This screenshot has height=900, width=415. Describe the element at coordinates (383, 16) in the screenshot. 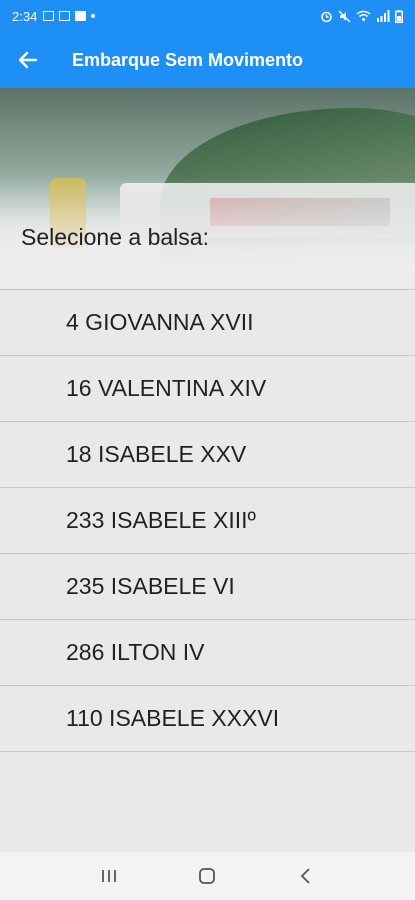

I see `signal-icon` at that location.